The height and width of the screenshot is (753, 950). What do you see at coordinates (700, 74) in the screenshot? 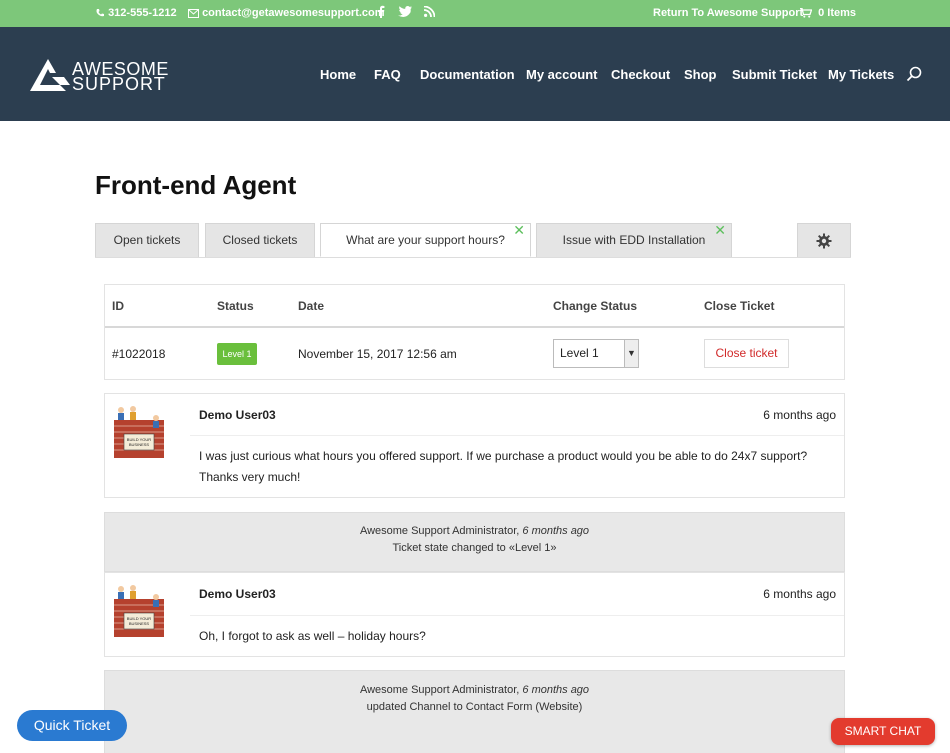
I see `nav-shop: Shop` at bounding box center [700, 74].